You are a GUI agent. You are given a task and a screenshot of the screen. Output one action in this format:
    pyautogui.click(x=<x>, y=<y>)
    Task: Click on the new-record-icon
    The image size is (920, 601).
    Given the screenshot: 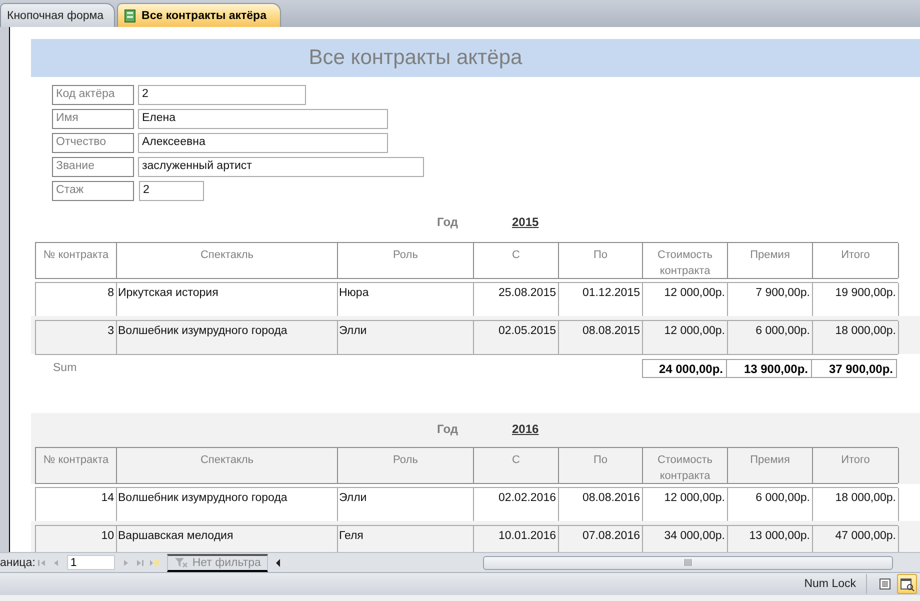 What is the action you would take?
    pyautogui.click(x=154, y=563)
    